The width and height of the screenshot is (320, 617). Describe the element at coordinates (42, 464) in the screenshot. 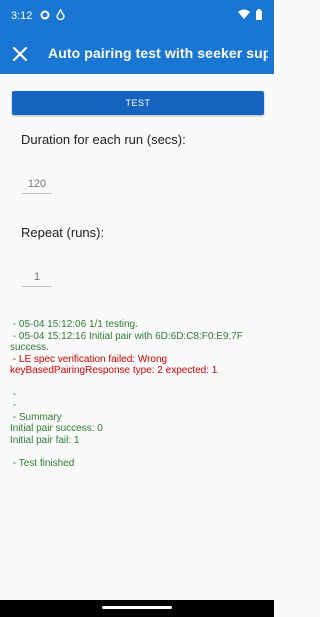

I see `log-line: - Test finished` at that location.